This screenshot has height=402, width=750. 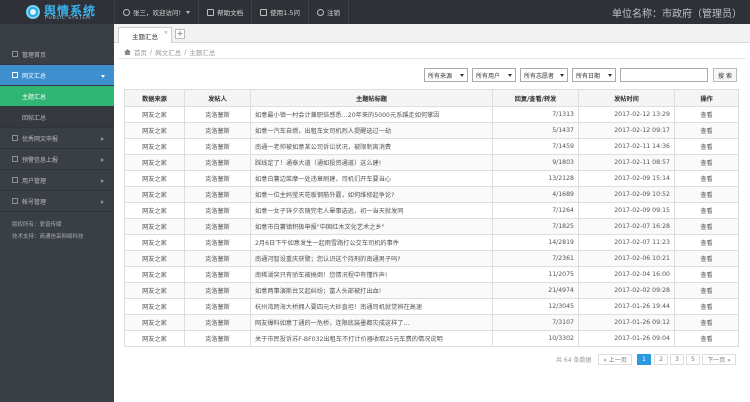 What do you see at coordinates (594, 75) in the screenshot?
I see `date-select: 所有日期` at bounding box center [594, 75].